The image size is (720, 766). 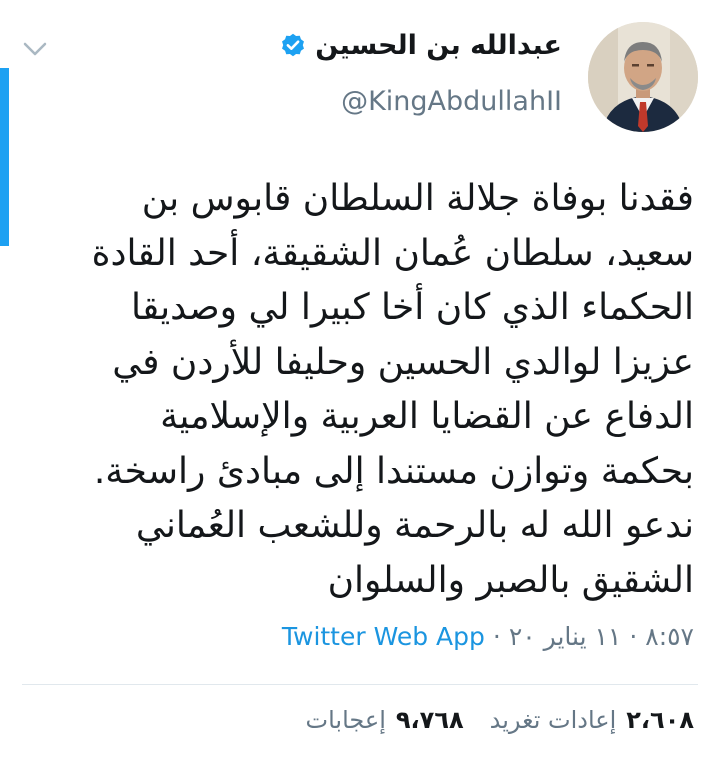 What do you see at coordinates (429, 720) in the screenshot?
I see `likes-count: ٩،٧٦٨` at bounding box center [429, 720].